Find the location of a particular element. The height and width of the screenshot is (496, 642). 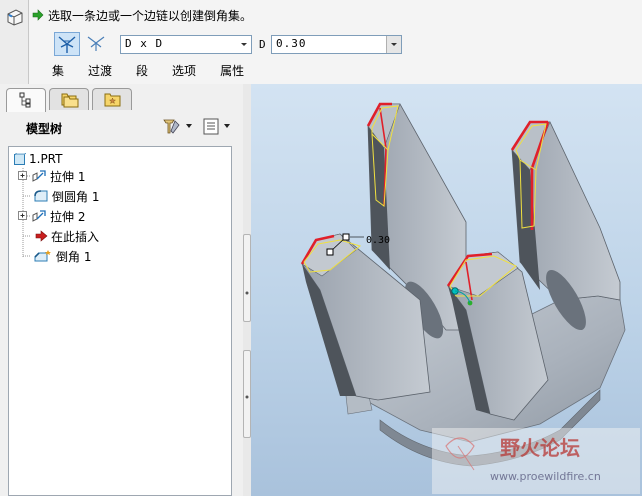

tree-item-label: 拉伸 2 is located at coordinates (68, 216).